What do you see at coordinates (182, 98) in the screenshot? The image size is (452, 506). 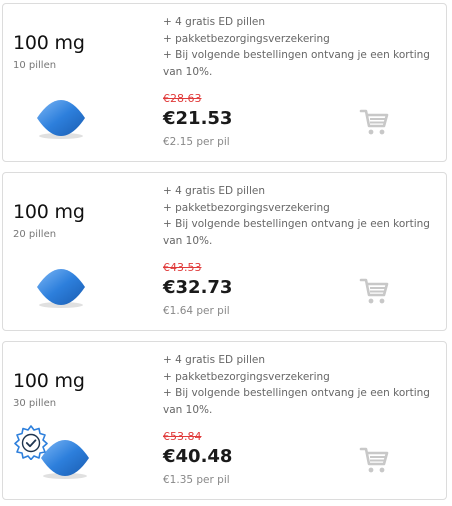 I see `old-price: €28.63` at bounding box center [182, 98].